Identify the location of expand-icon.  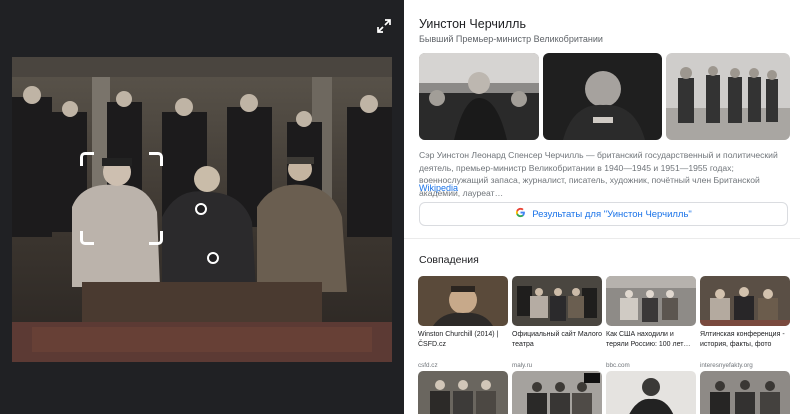
(384, 26).